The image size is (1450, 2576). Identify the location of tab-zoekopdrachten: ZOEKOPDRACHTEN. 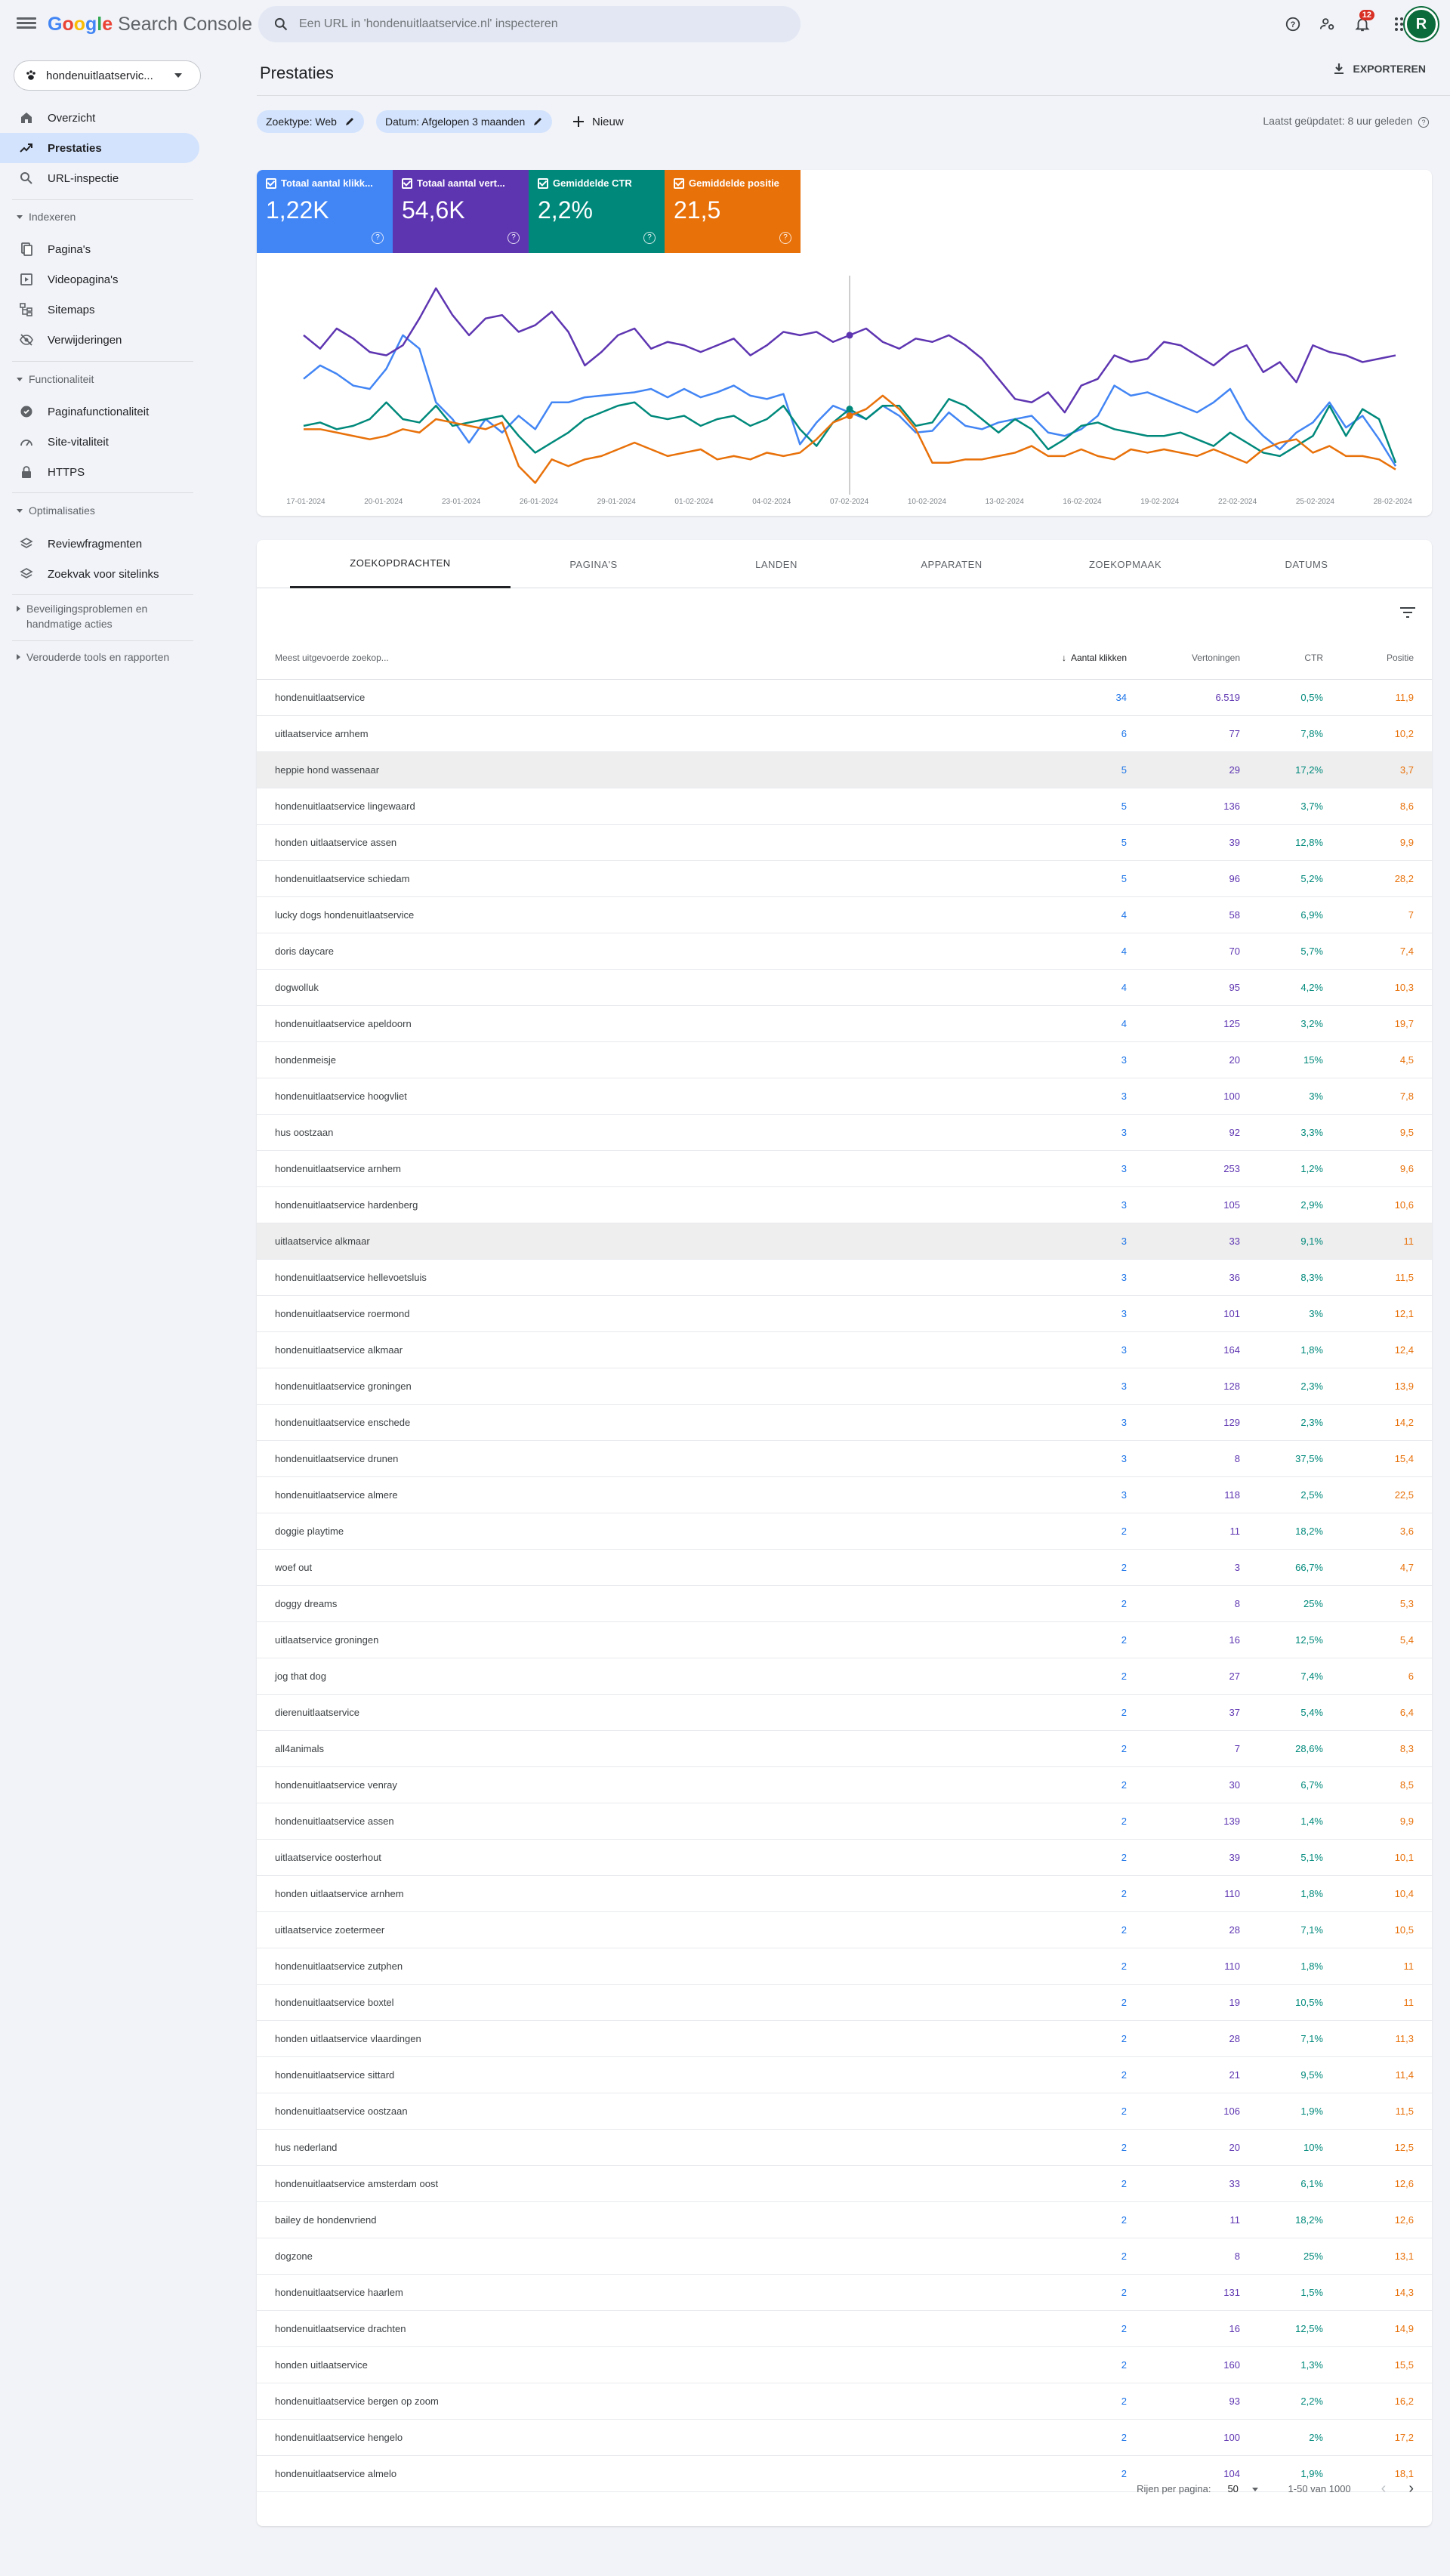
(400, 564).